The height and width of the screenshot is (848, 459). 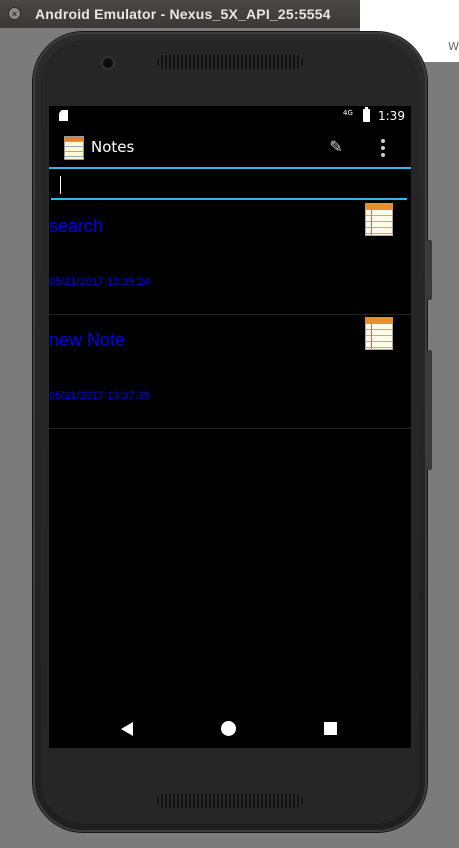 I want to click on note-title: search, so click(x=76, y=226).